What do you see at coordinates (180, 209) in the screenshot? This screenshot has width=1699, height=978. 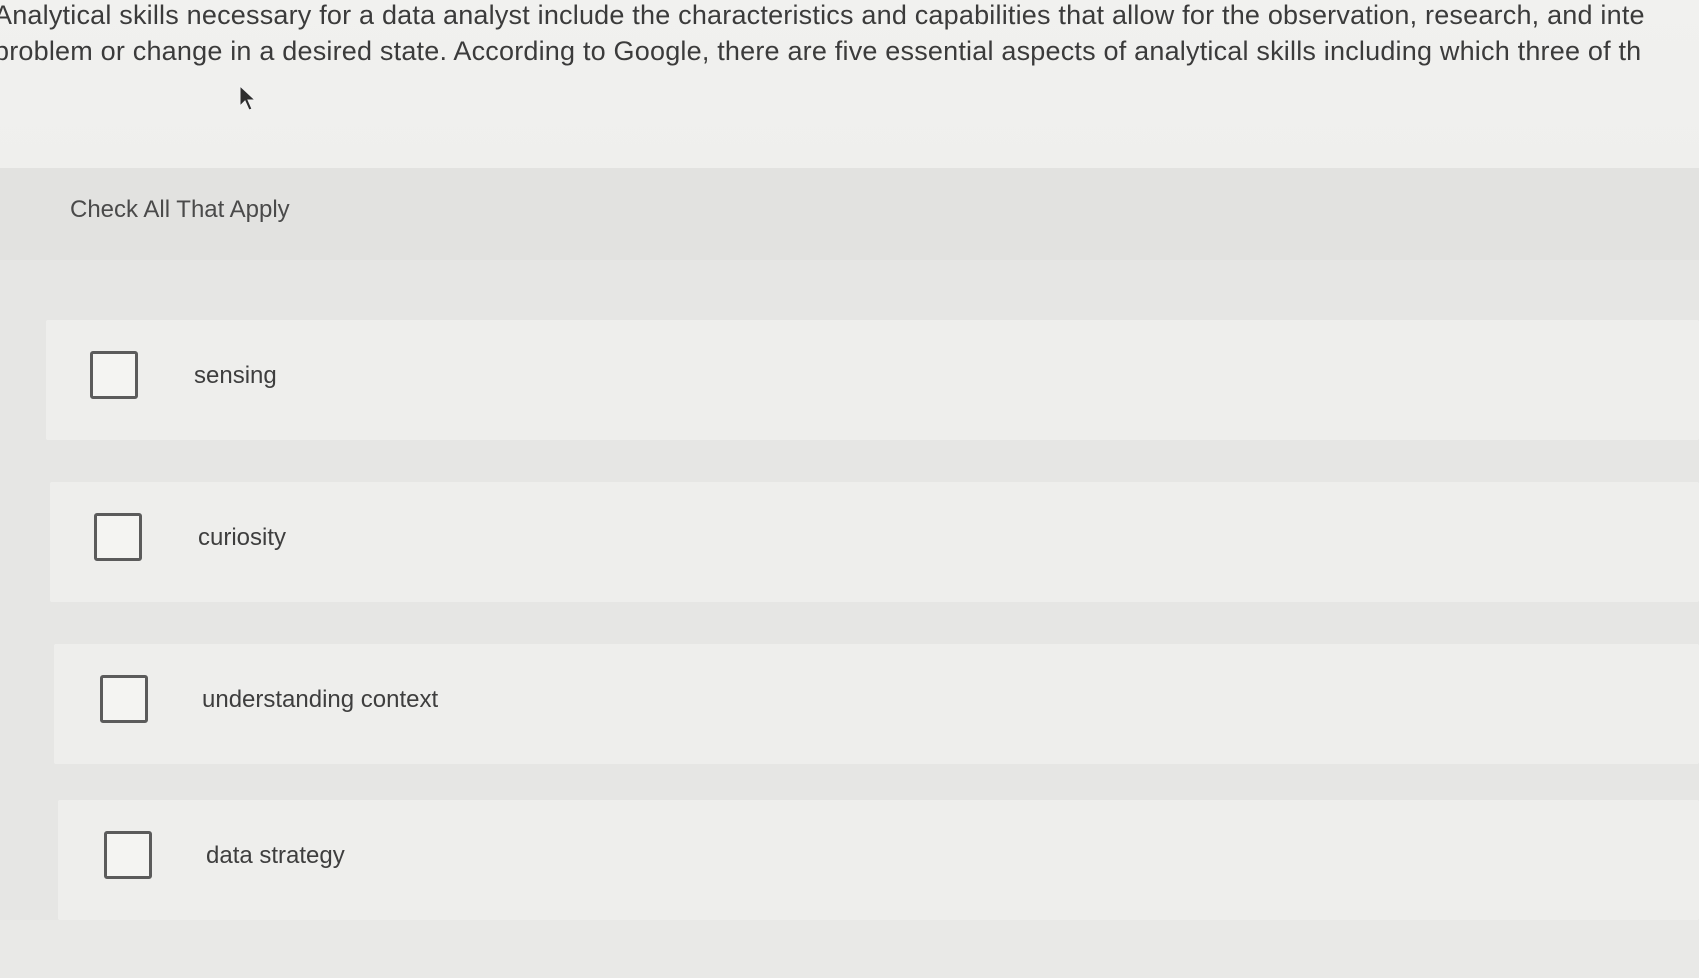 I see `check-all-instruction: Check All That Apply` at bounding box center [180, 209].